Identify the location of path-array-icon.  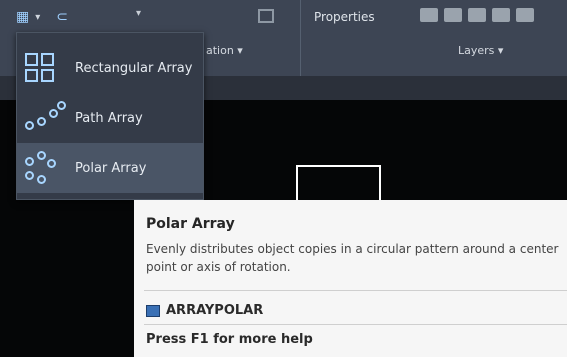
(45, 118).